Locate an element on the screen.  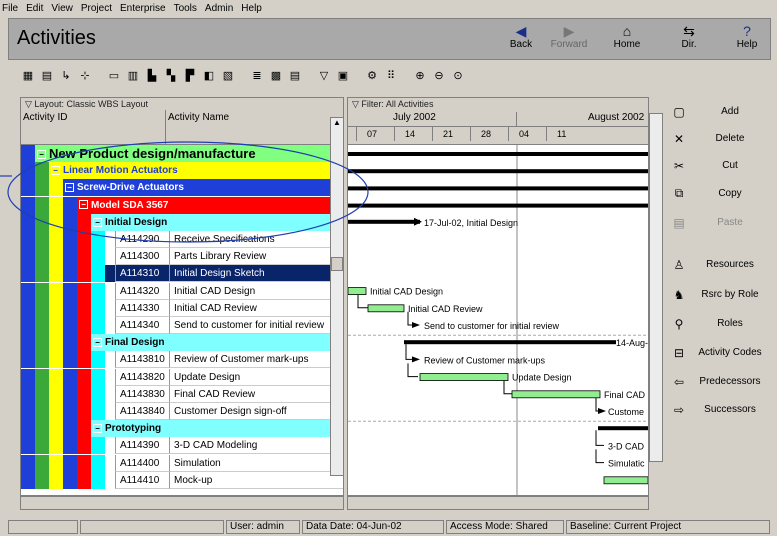
successors-button: ⇨ Successors is located at coordinates (718, 409).